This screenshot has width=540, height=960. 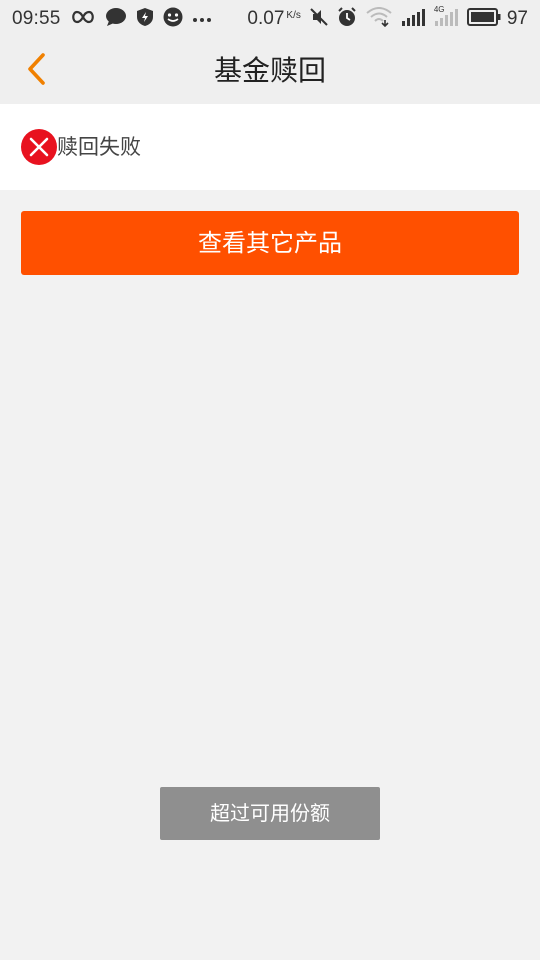 I want to click on more-dots-icon, so click(x=202, y=19).